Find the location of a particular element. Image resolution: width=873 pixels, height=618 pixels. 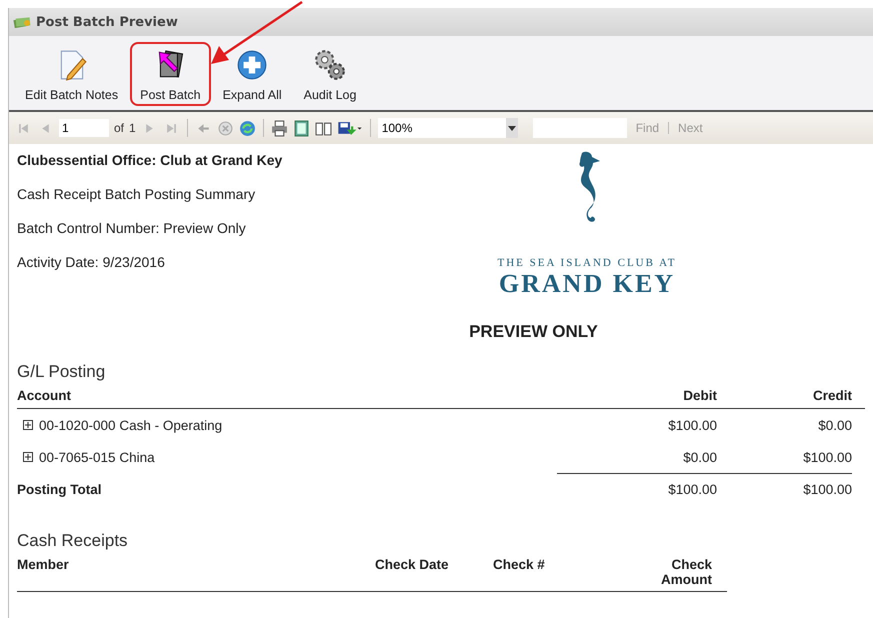

column-header: Check Date is located at coordinates (412, 565).